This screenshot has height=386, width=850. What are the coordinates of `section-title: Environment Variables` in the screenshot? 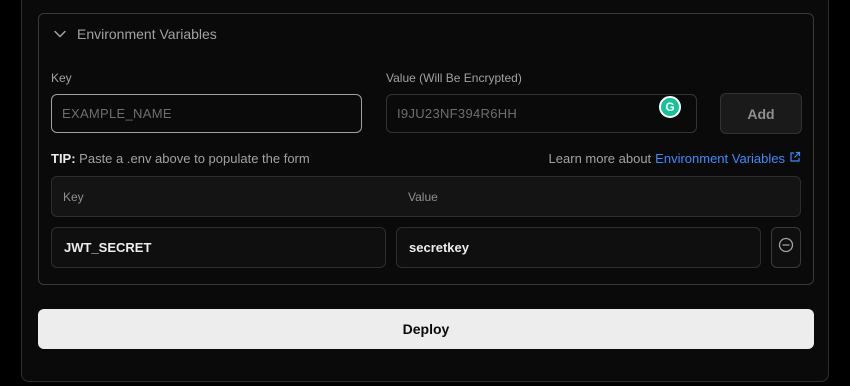 It's located at (147, 34).